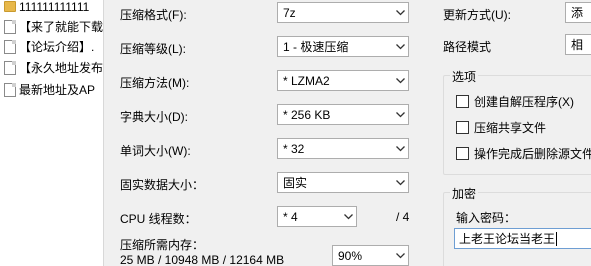 The width and height of the screenshot is (591, 266). What do you see at coordinates (462, 127) in the screenshot?
I see `checkbox-shared-files` at bounding box center [462, 127].